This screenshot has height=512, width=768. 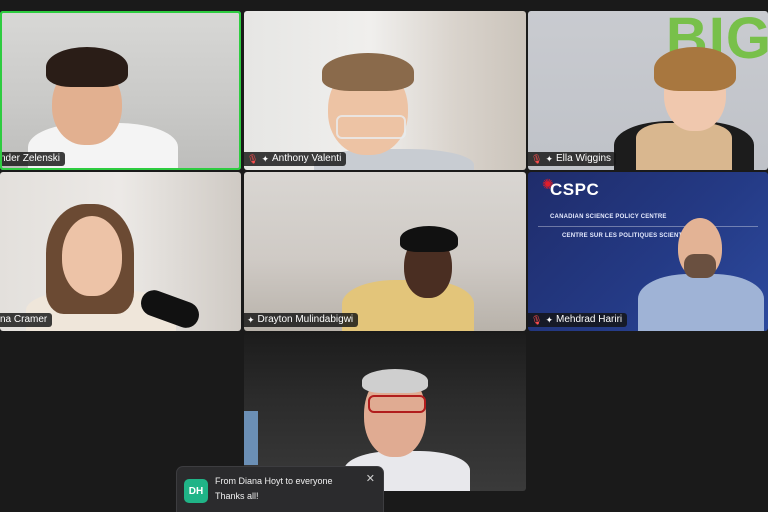 I want to click on participant-name-label: nder Zelenski, so click(x=33, y=159).